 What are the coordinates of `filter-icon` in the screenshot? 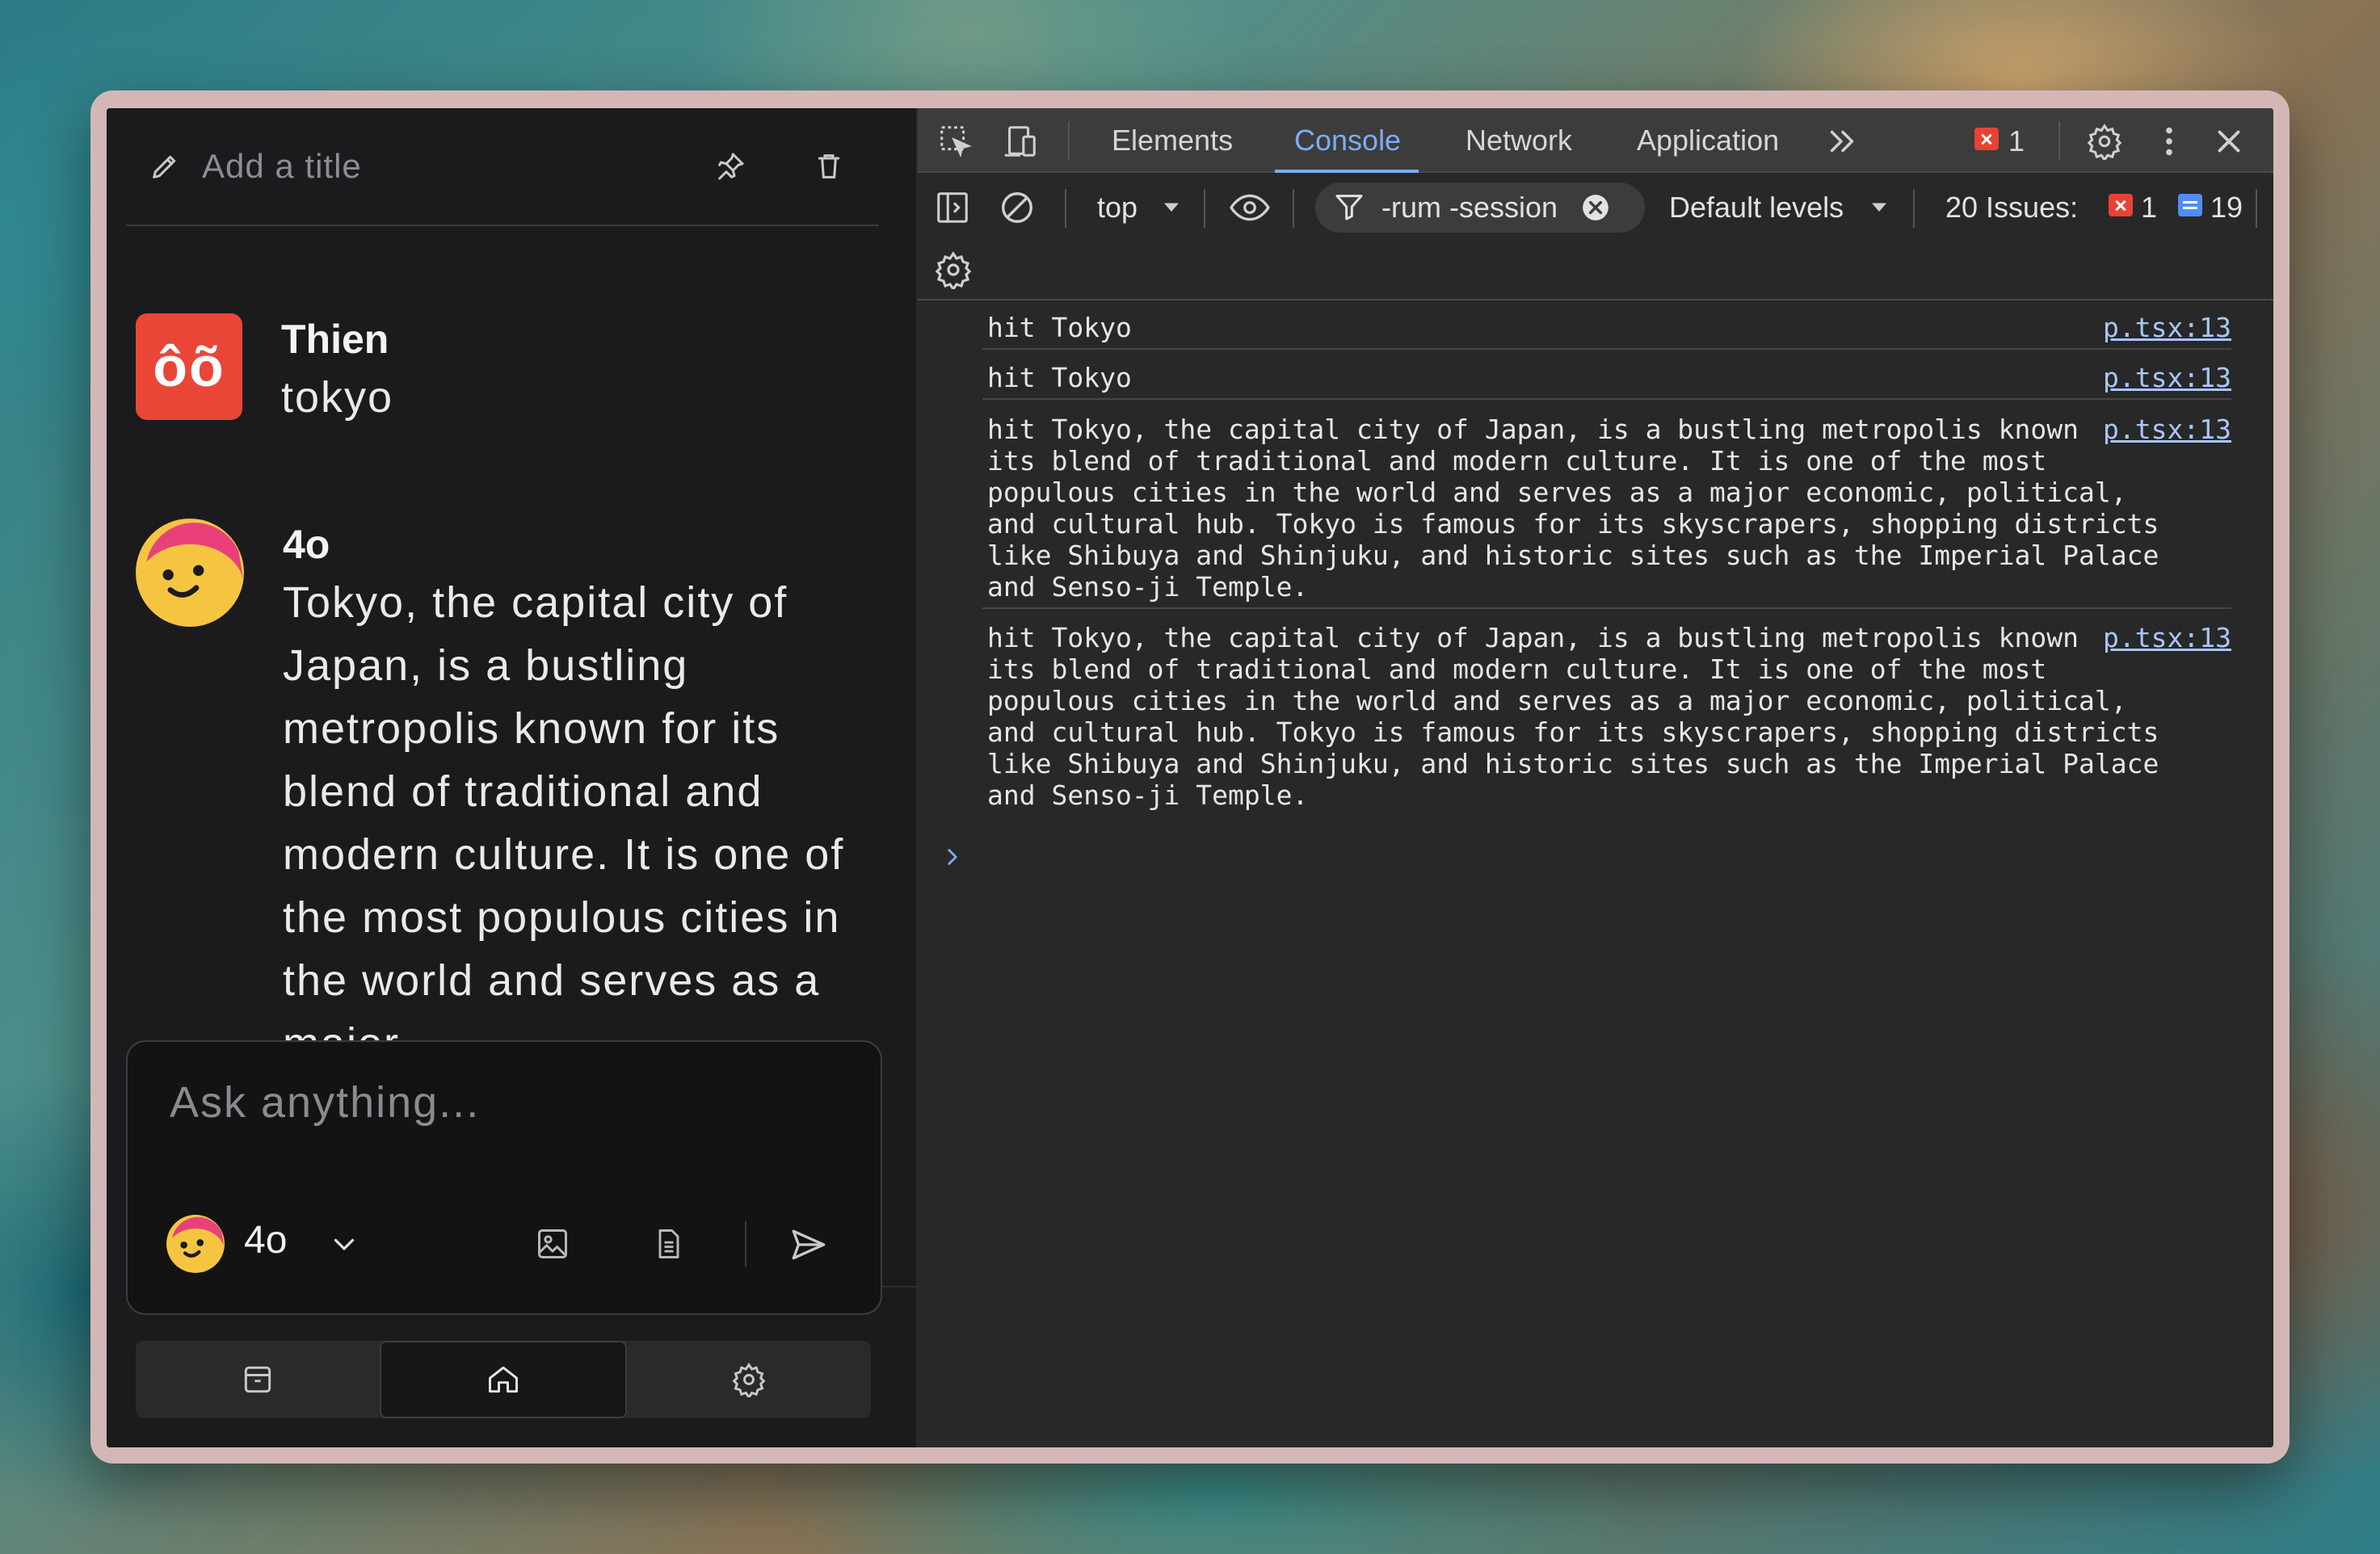 It's located at (1349, 208).